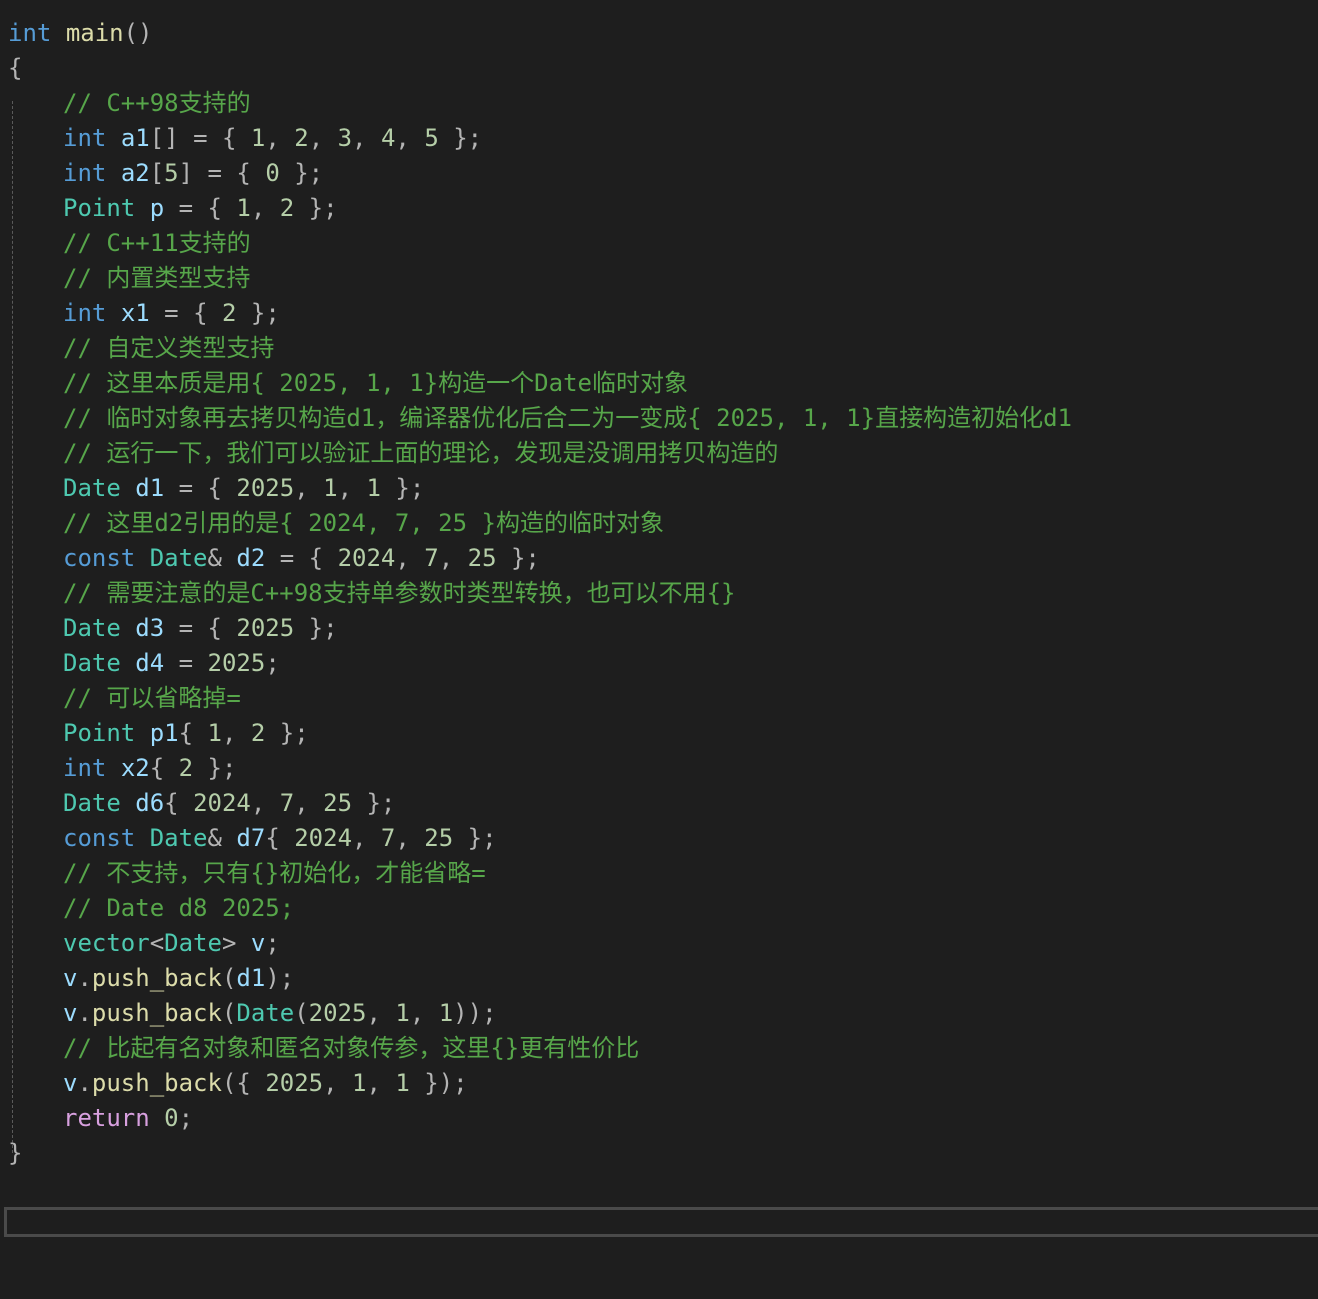  Describe the element at coordinates (351, 1048) in the screenshot. I see `comment-token: // 比起有名对象和匿名对象传参，这里{}更有性价比` at that location.